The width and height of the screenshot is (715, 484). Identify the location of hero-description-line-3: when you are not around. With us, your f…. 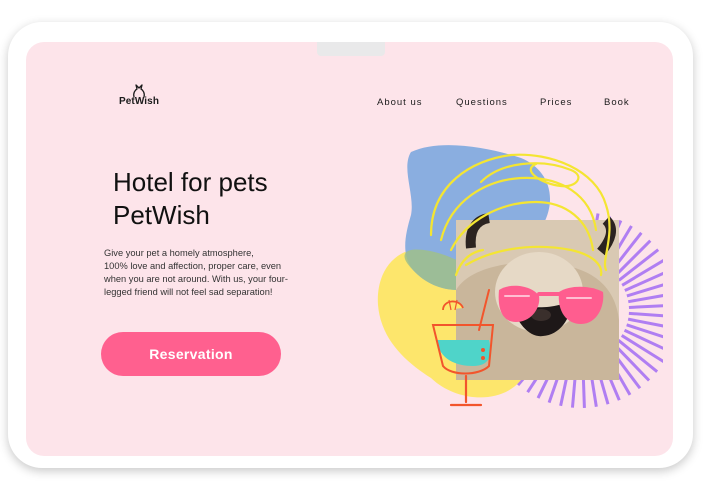
(196, 279).